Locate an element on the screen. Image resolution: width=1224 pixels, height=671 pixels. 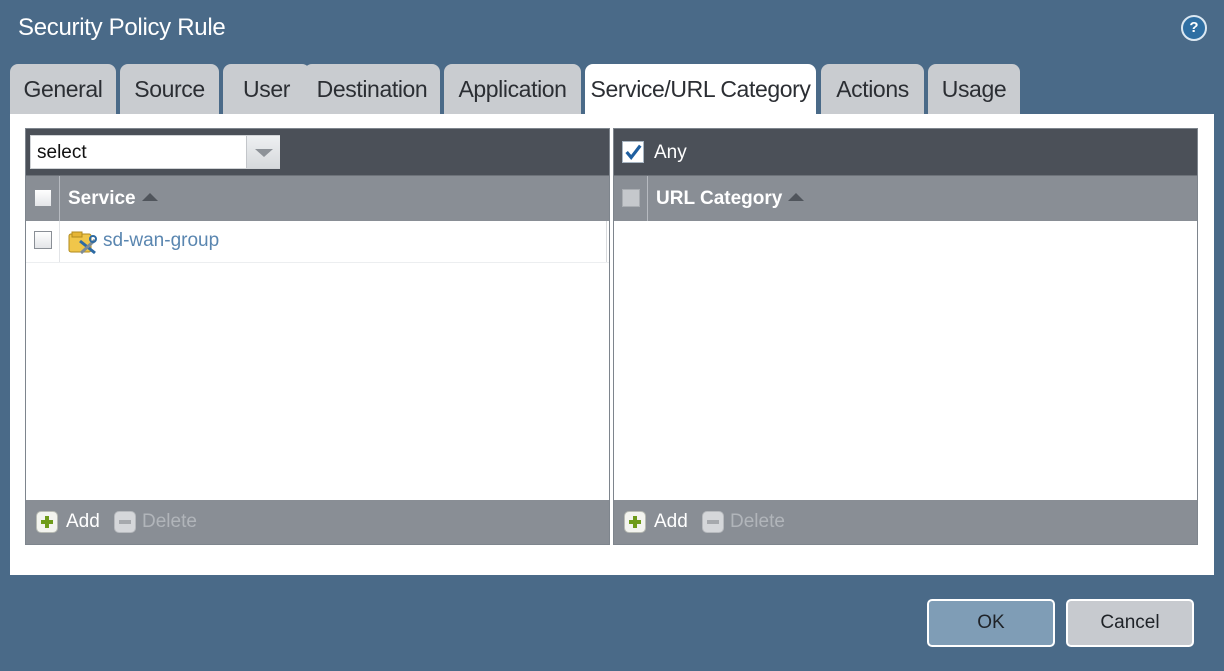
url-toolbar: Any is located at coordinates (905, 152).